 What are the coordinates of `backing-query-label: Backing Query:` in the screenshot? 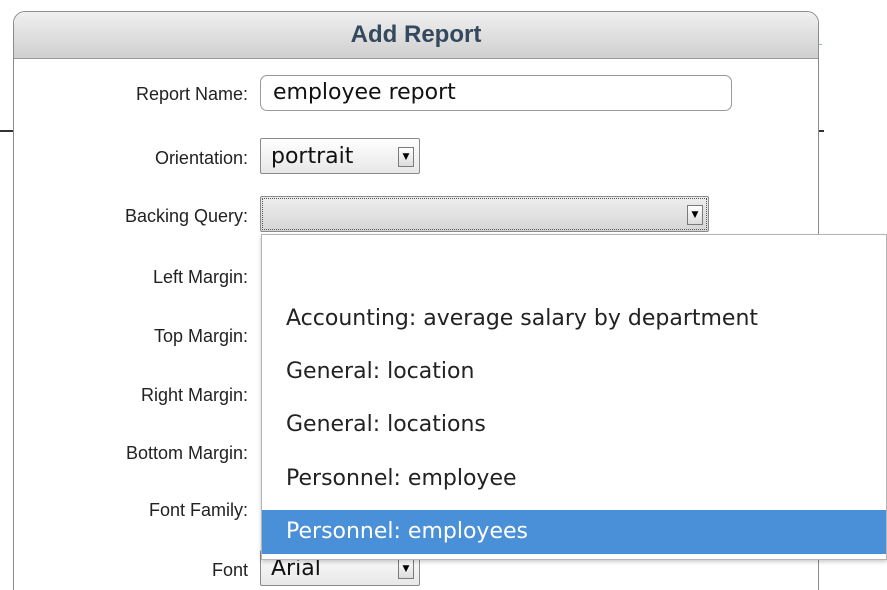 It's located at (186, 216).